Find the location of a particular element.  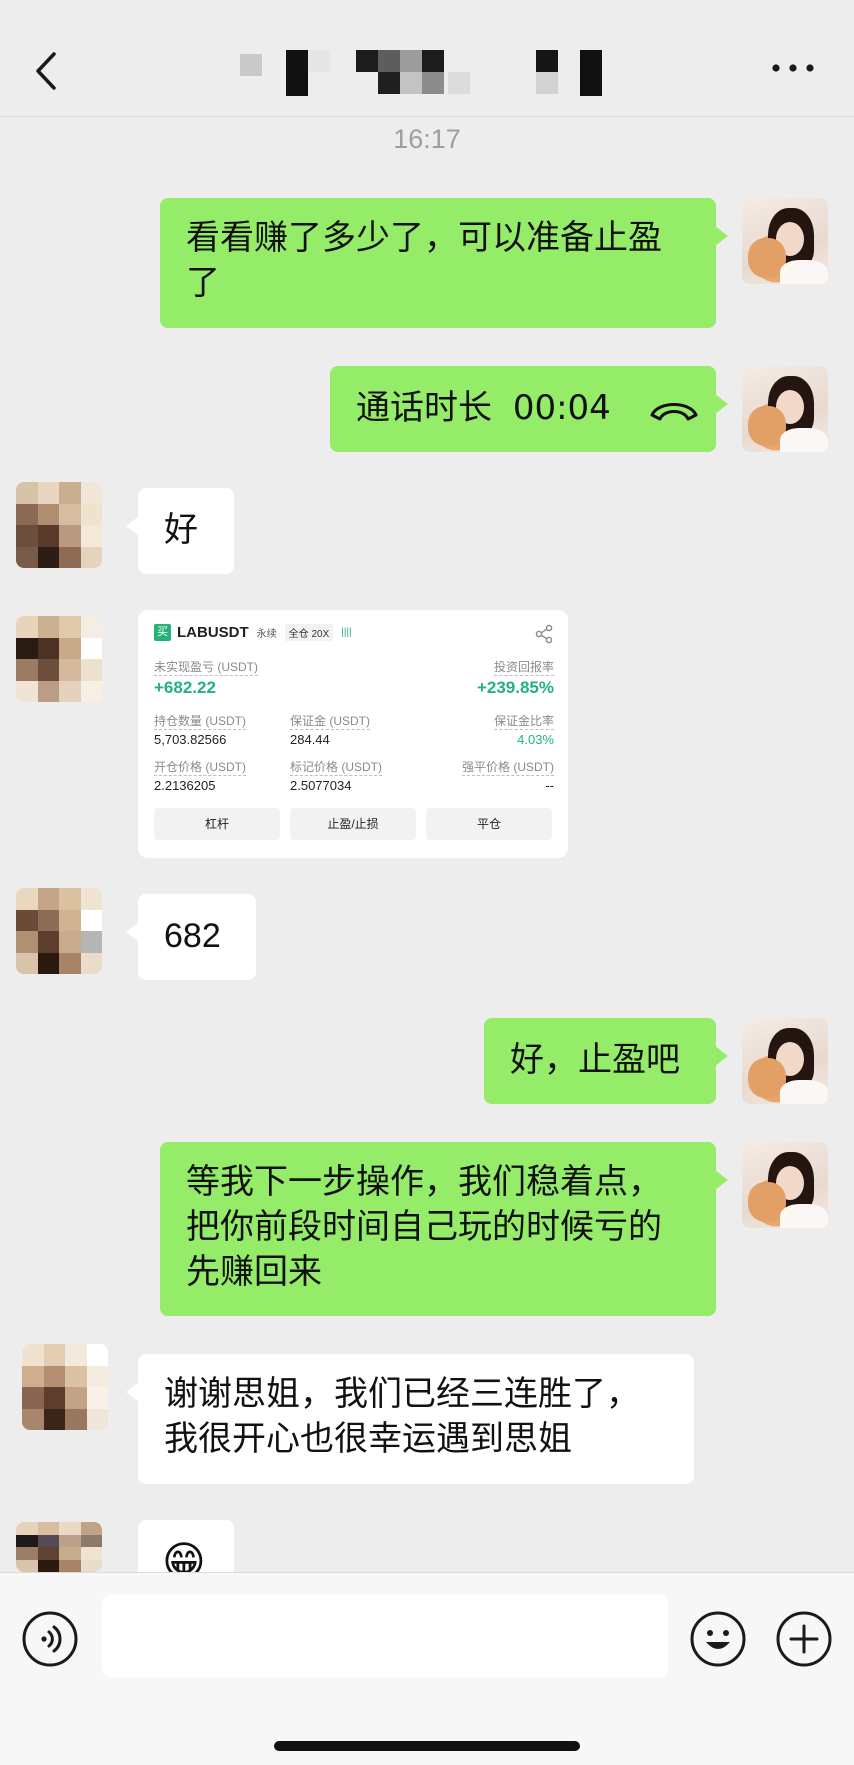

liquidation-price-label: 强平价格 (USDT) is located at coordinates (508, 768).